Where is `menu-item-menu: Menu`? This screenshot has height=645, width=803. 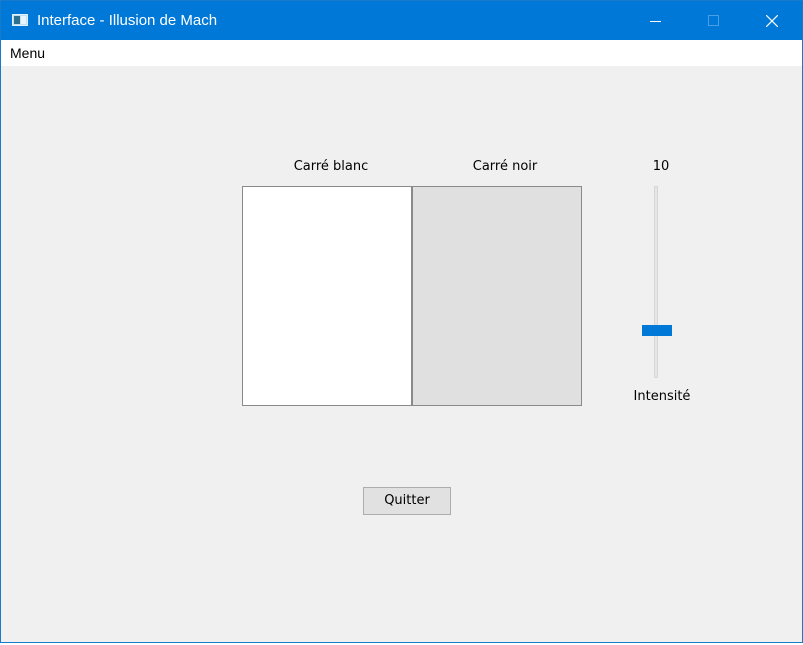
menu-item-menu: Menu is located at coordinates (27, 53).